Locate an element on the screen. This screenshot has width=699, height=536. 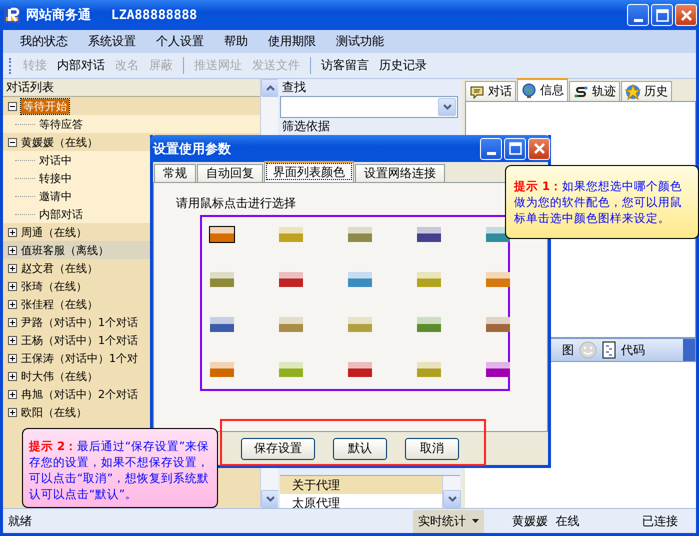
tab: 常规 is located at coordinates (175, 173).